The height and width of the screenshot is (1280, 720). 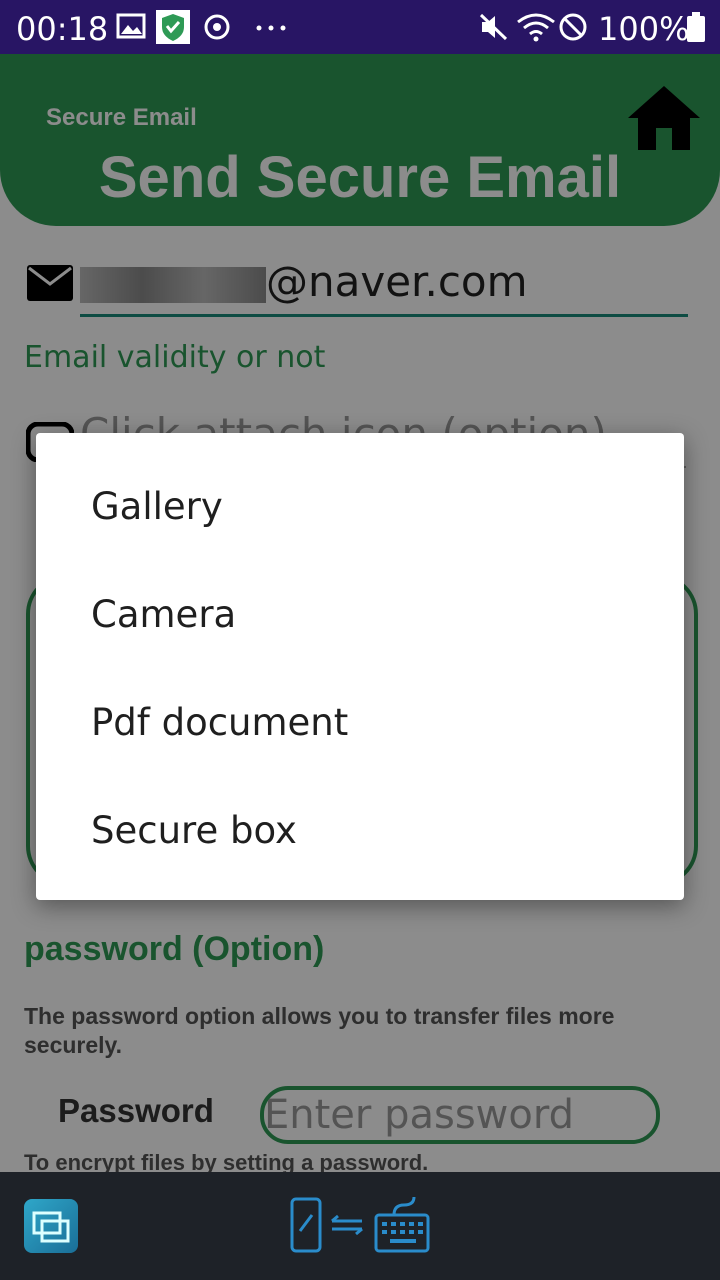 I want to click on battery-percent: 100%, so click(x=644, y=29).